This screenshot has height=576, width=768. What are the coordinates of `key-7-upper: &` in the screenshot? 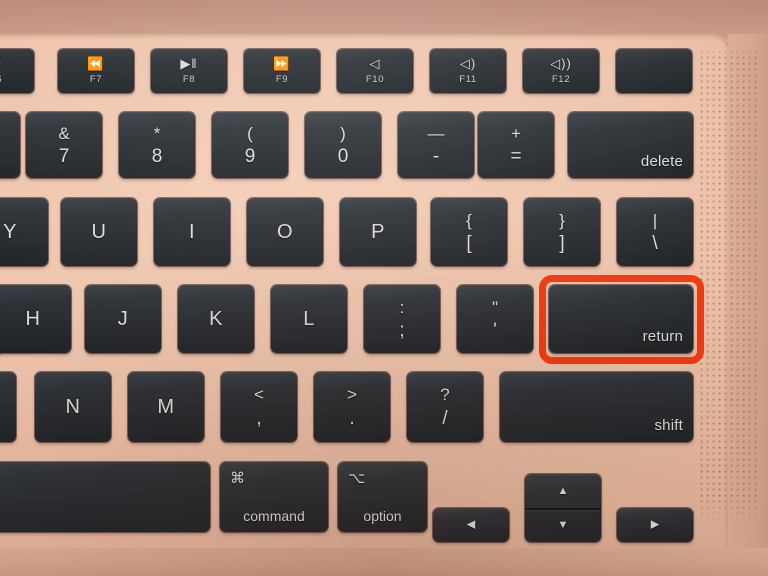 It's located at (64, 134).